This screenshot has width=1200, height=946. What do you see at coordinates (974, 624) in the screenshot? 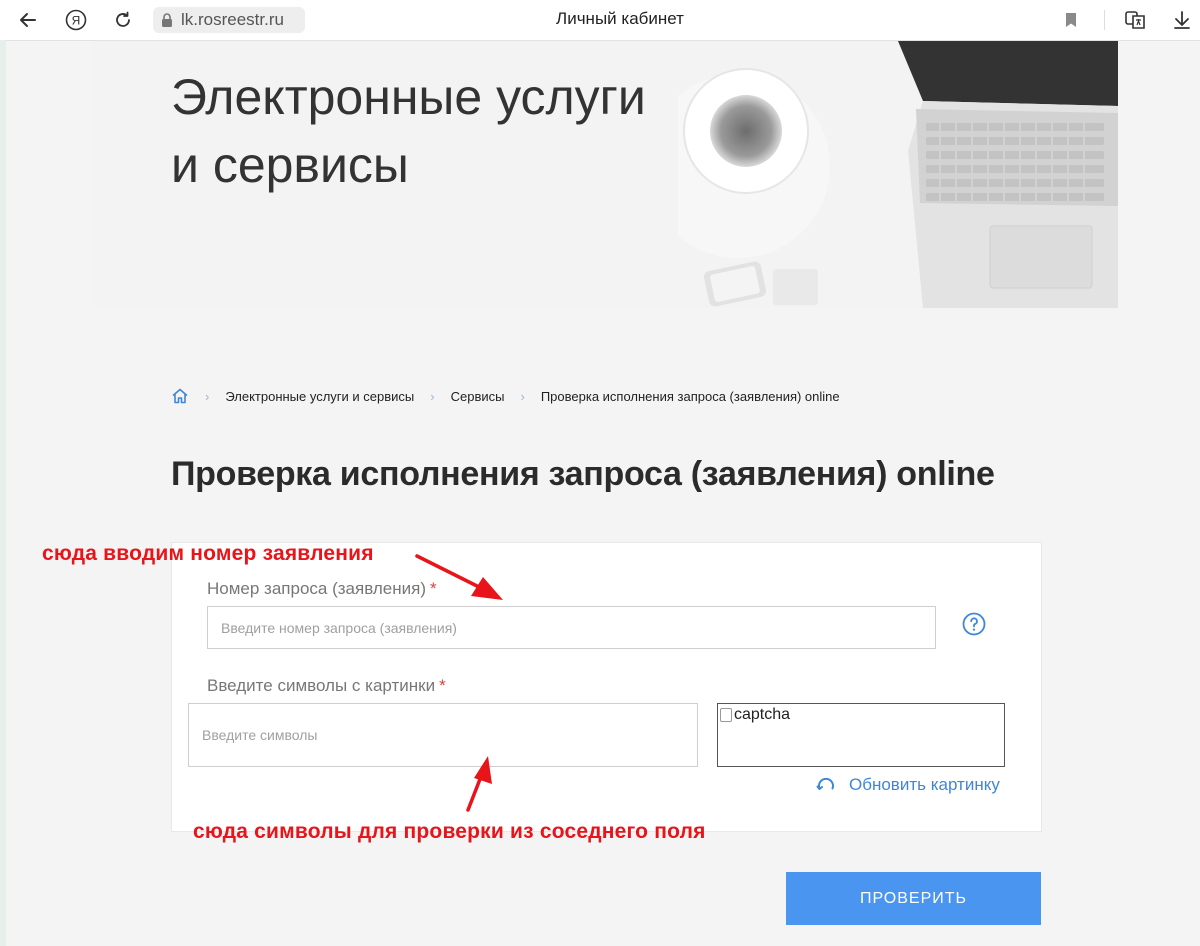
I see `help-icon` at bounding box center [974, 624].